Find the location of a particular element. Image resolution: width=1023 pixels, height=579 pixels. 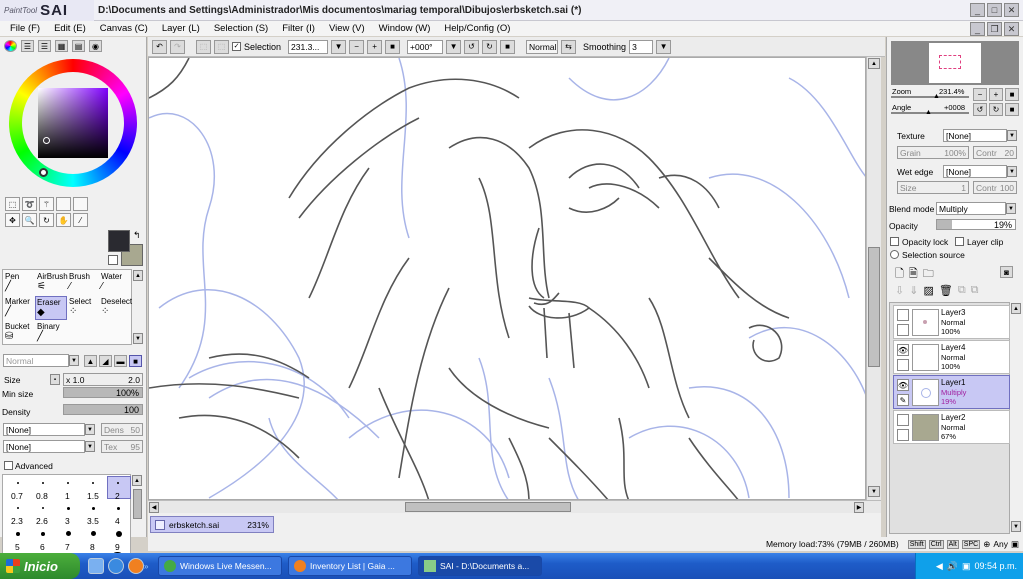

brush-deselect: Deselect ⁘ is located at coordinates (116, 307).